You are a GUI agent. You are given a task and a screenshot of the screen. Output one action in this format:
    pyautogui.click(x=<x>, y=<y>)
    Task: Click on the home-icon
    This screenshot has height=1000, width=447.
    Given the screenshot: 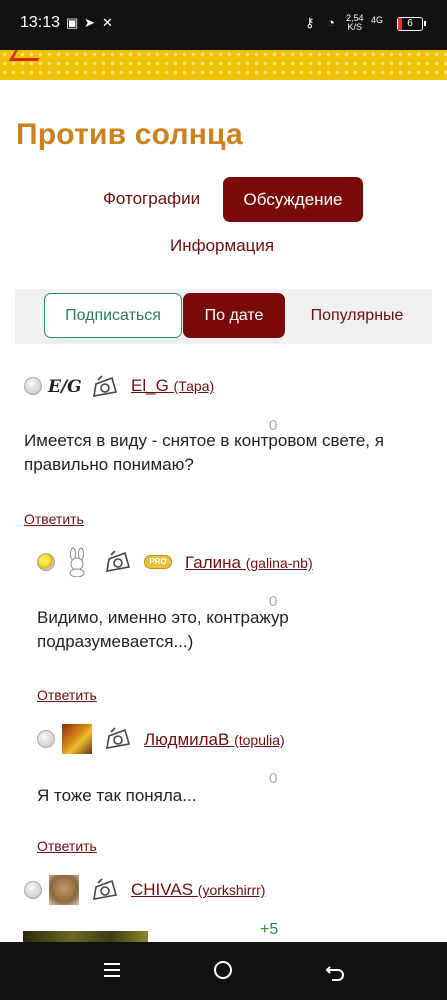 What is the action you would take?
    pyautogui.click(x=223, y=970)
    